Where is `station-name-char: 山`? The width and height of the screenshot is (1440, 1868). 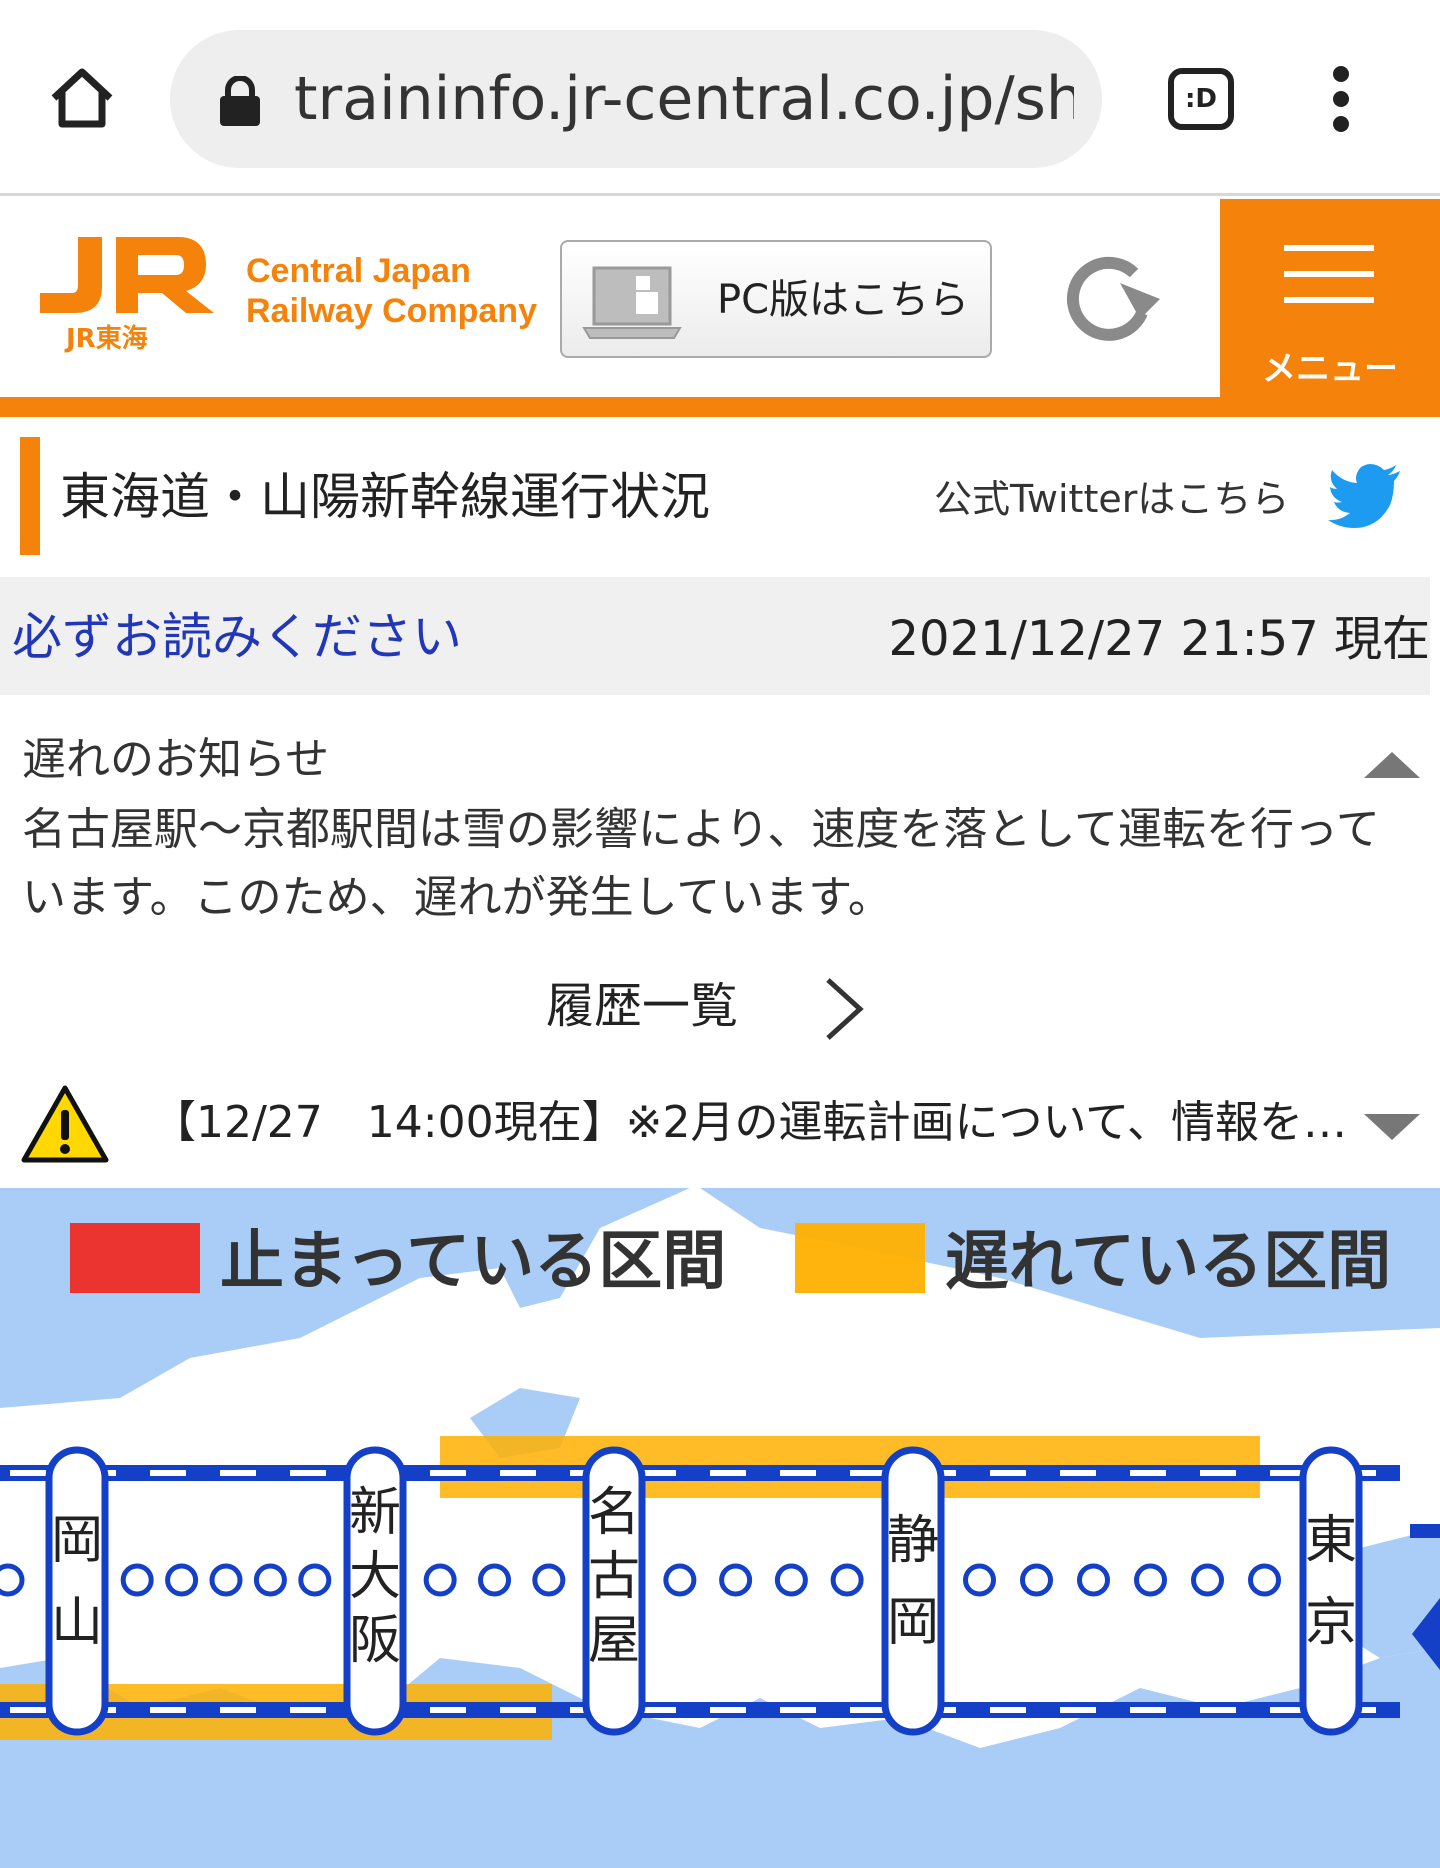
station-name-char: 山 is located at coordinates (77, 1623).